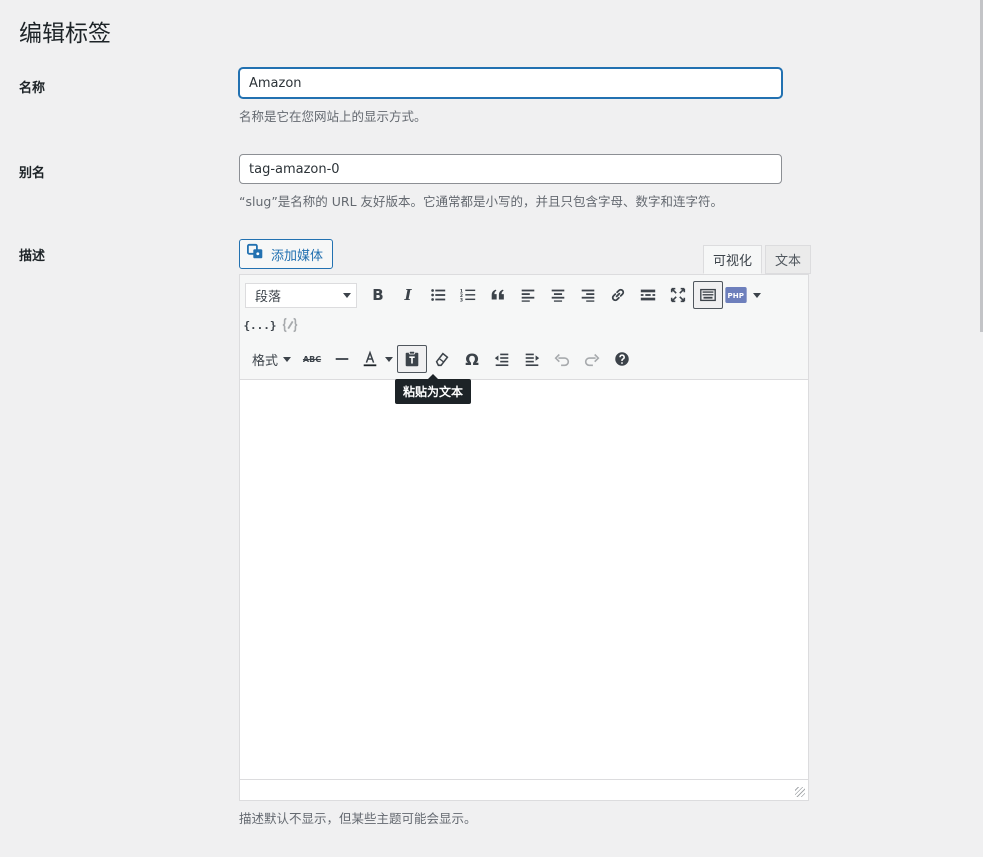 Image resolution: width=983 pixels, height=857 pixels. I want to click on undo-button, so click(562, 359).